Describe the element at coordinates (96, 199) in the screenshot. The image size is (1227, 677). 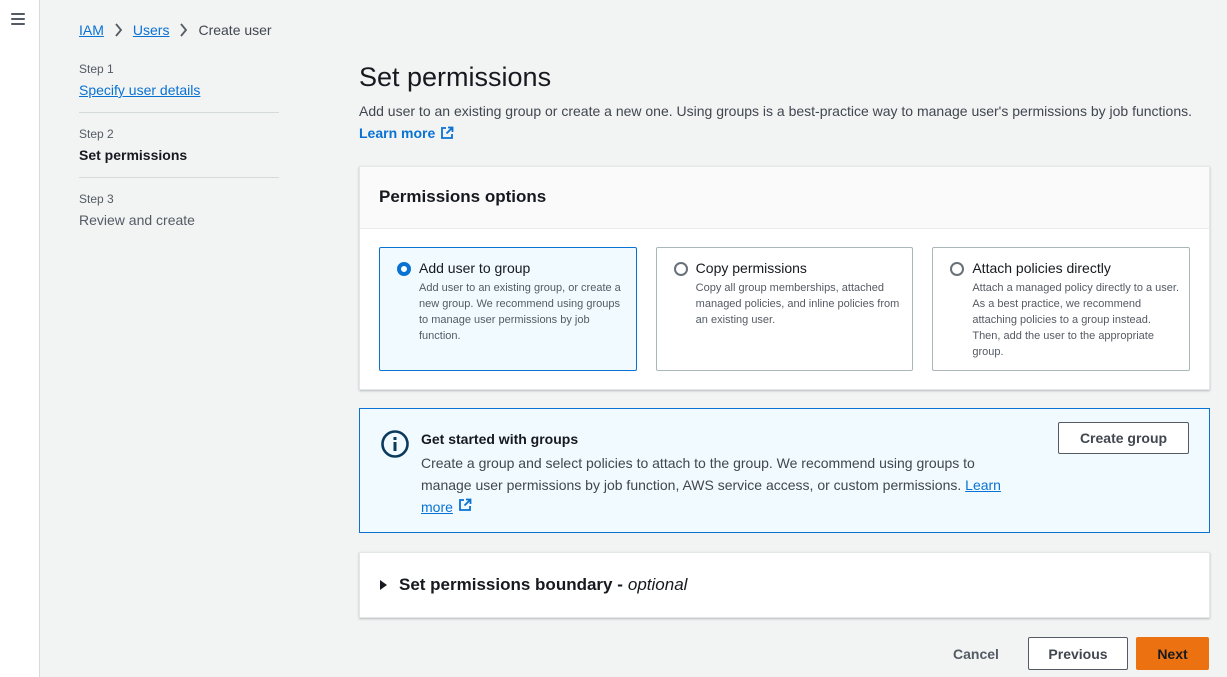
I see `step-number: Step 3` at that location.